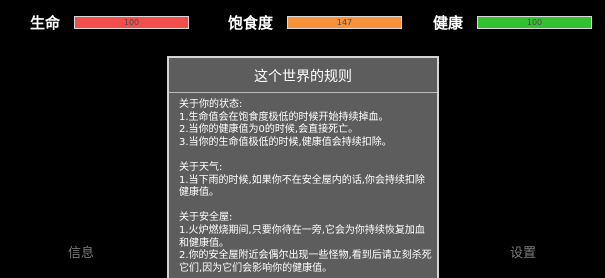 Image resolution: width=605 pixels, height=278 pixels. I want to click on rule-line: 3.当你的生命值极低的时候,健康值会持续扣除。, so click(285, 142).